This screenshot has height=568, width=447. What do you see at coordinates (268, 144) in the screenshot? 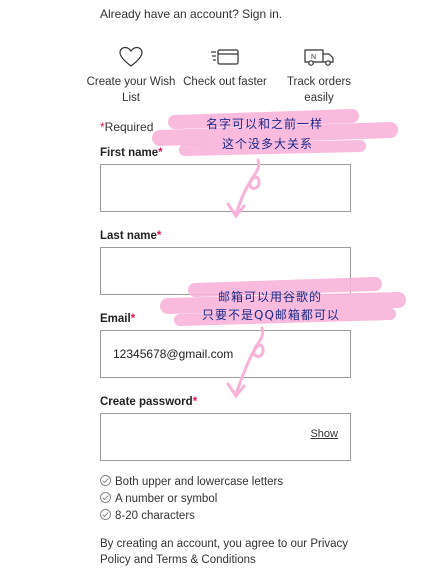
I see `annotation-note-1-line-2: 这个没多大关系` at bounding box center [268, 144].